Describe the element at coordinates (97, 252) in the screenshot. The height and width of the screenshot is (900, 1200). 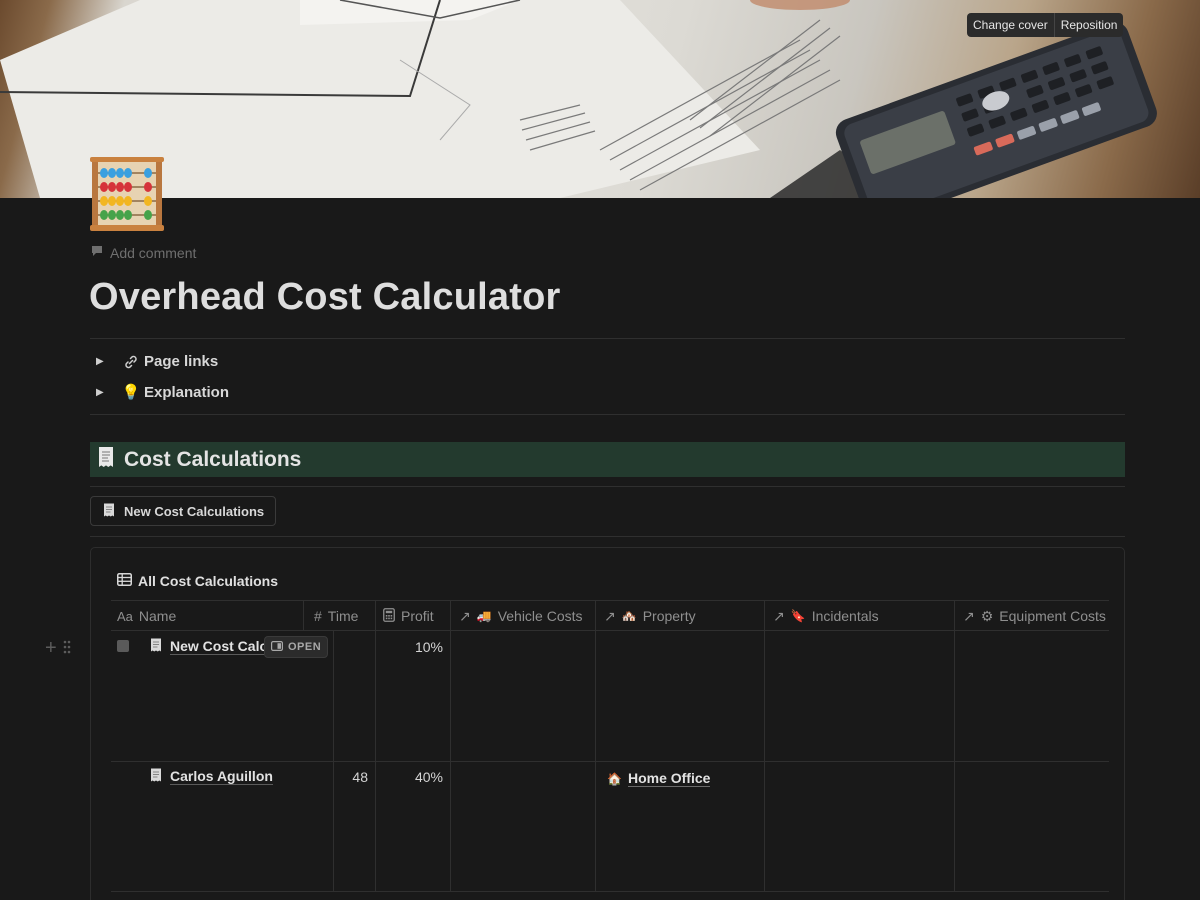
I see `comment-icon` at that location.